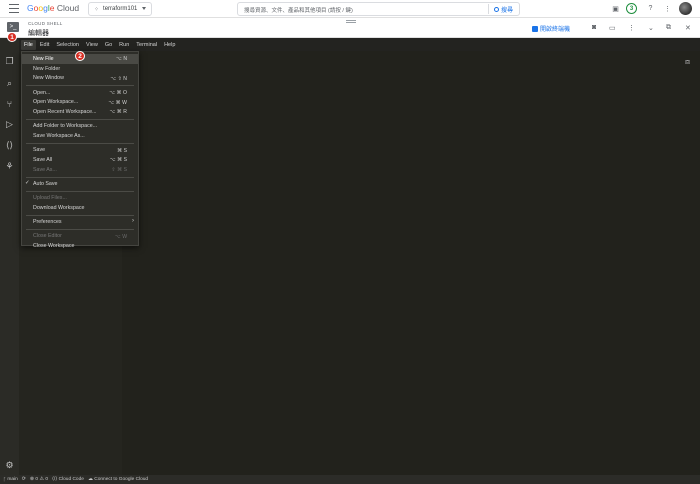 Image resolution: width=700 pixels, height=484 pixels. I want to click on project-picker: ⁘ terraform101, so click(120, 9).